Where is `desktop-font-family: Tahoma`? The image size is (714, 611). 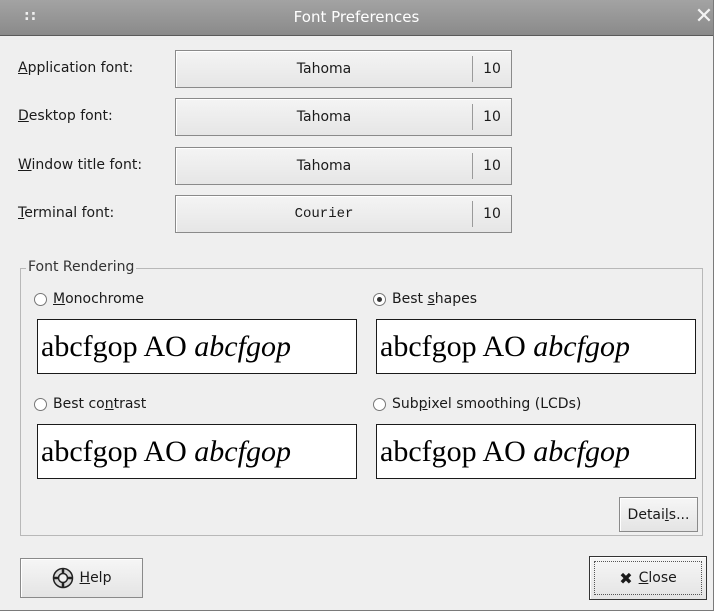 desktop-font-family: Tahoma is located at coordinates (324, 117).